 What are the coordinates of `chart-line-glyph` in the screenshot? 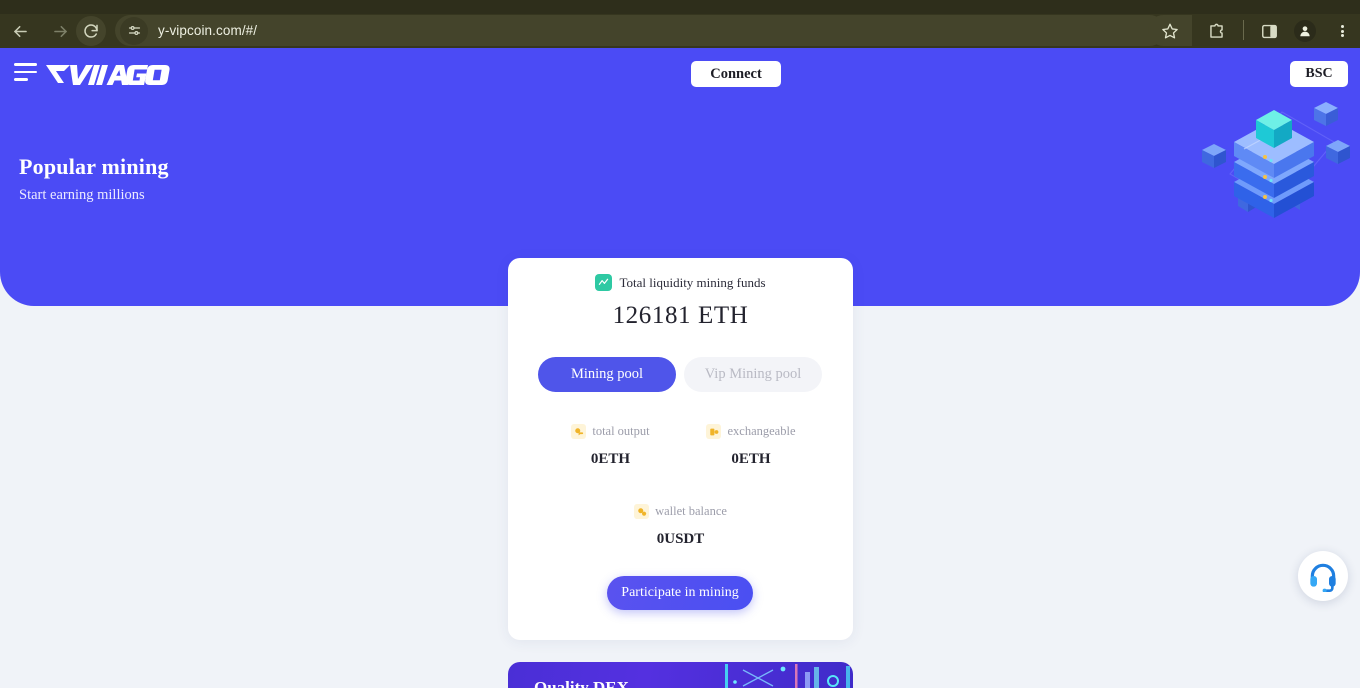 It's located at (604, 281).